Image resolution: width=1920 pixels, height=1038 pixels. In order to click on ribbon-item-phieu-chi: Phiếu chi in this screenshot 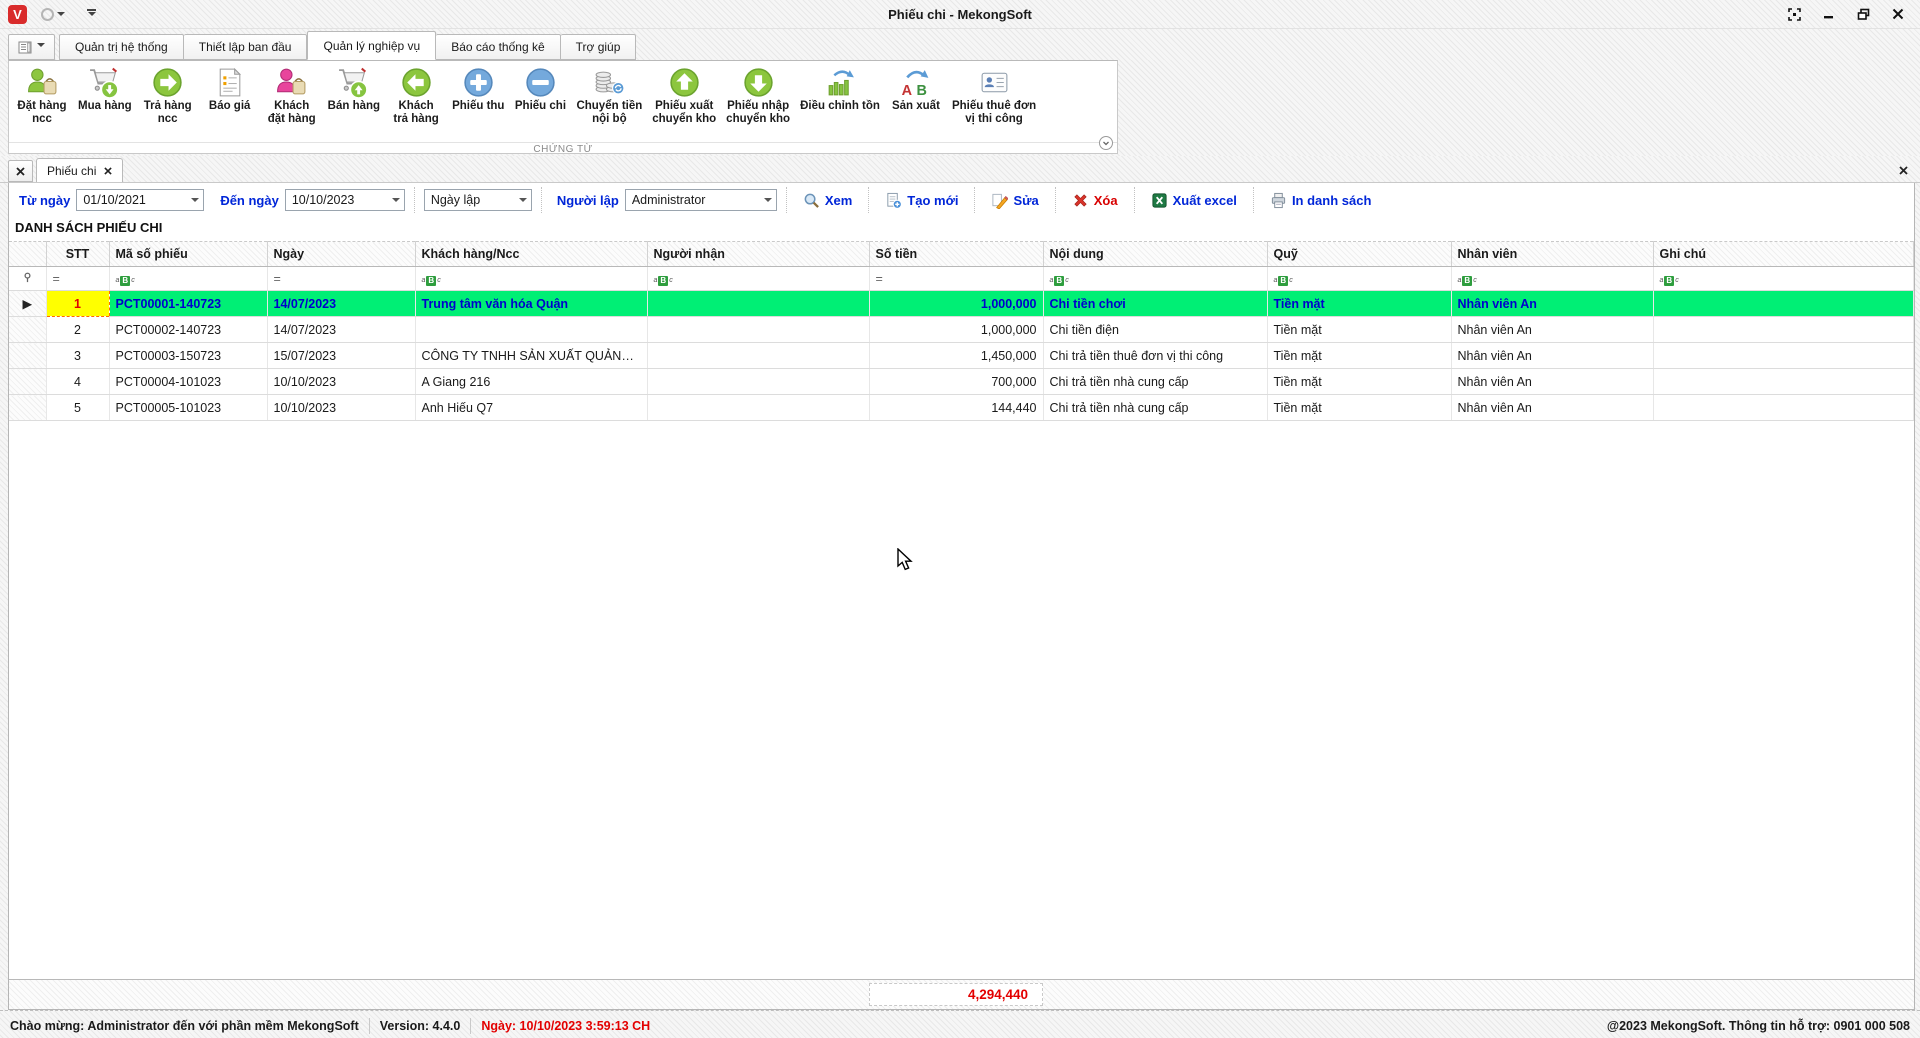, I will do `click(540, 103)`.